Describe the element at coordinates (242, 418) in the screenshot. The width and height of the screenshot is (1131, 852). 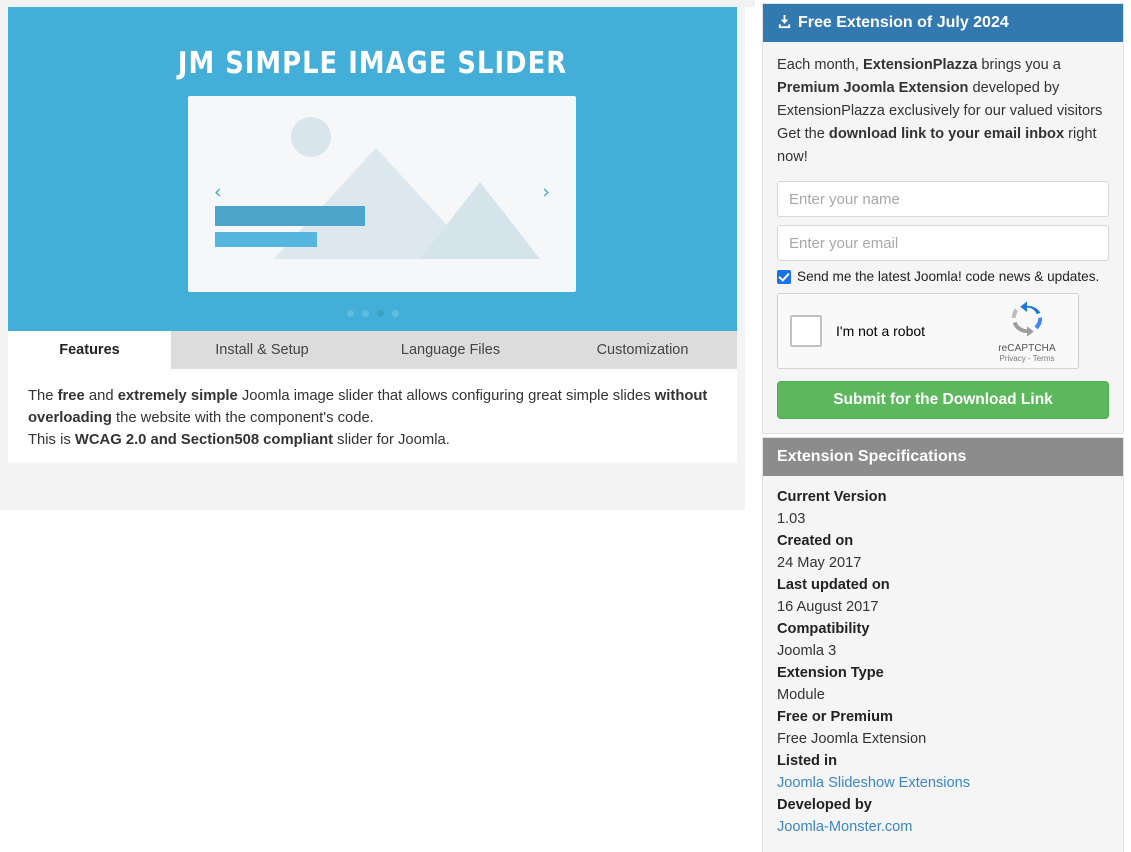
I see `features-text-4: the website with the component's code.` at that location.